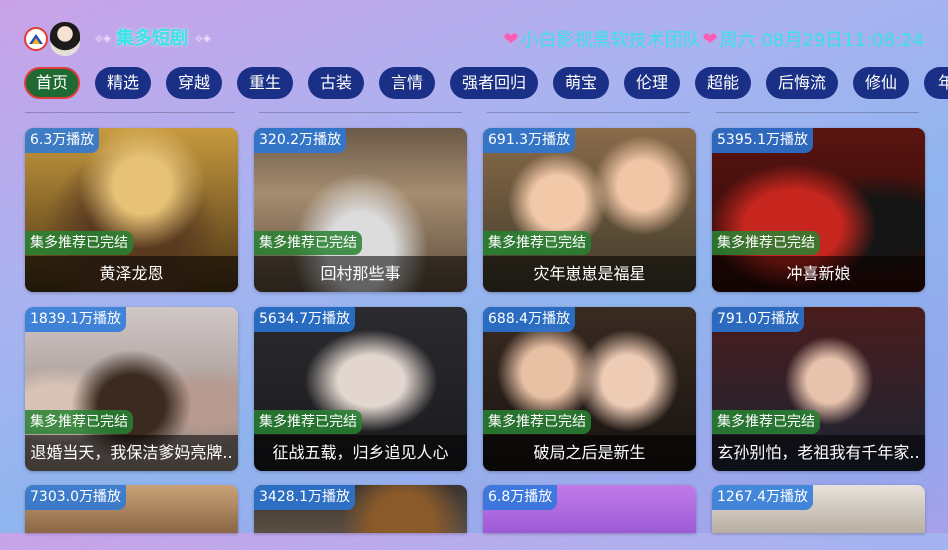 This screenshot has width=948, height=550. Describe the element at coordinates (529, 319) in the screenshot. I see `play-count: 688.4万播放` at that location.